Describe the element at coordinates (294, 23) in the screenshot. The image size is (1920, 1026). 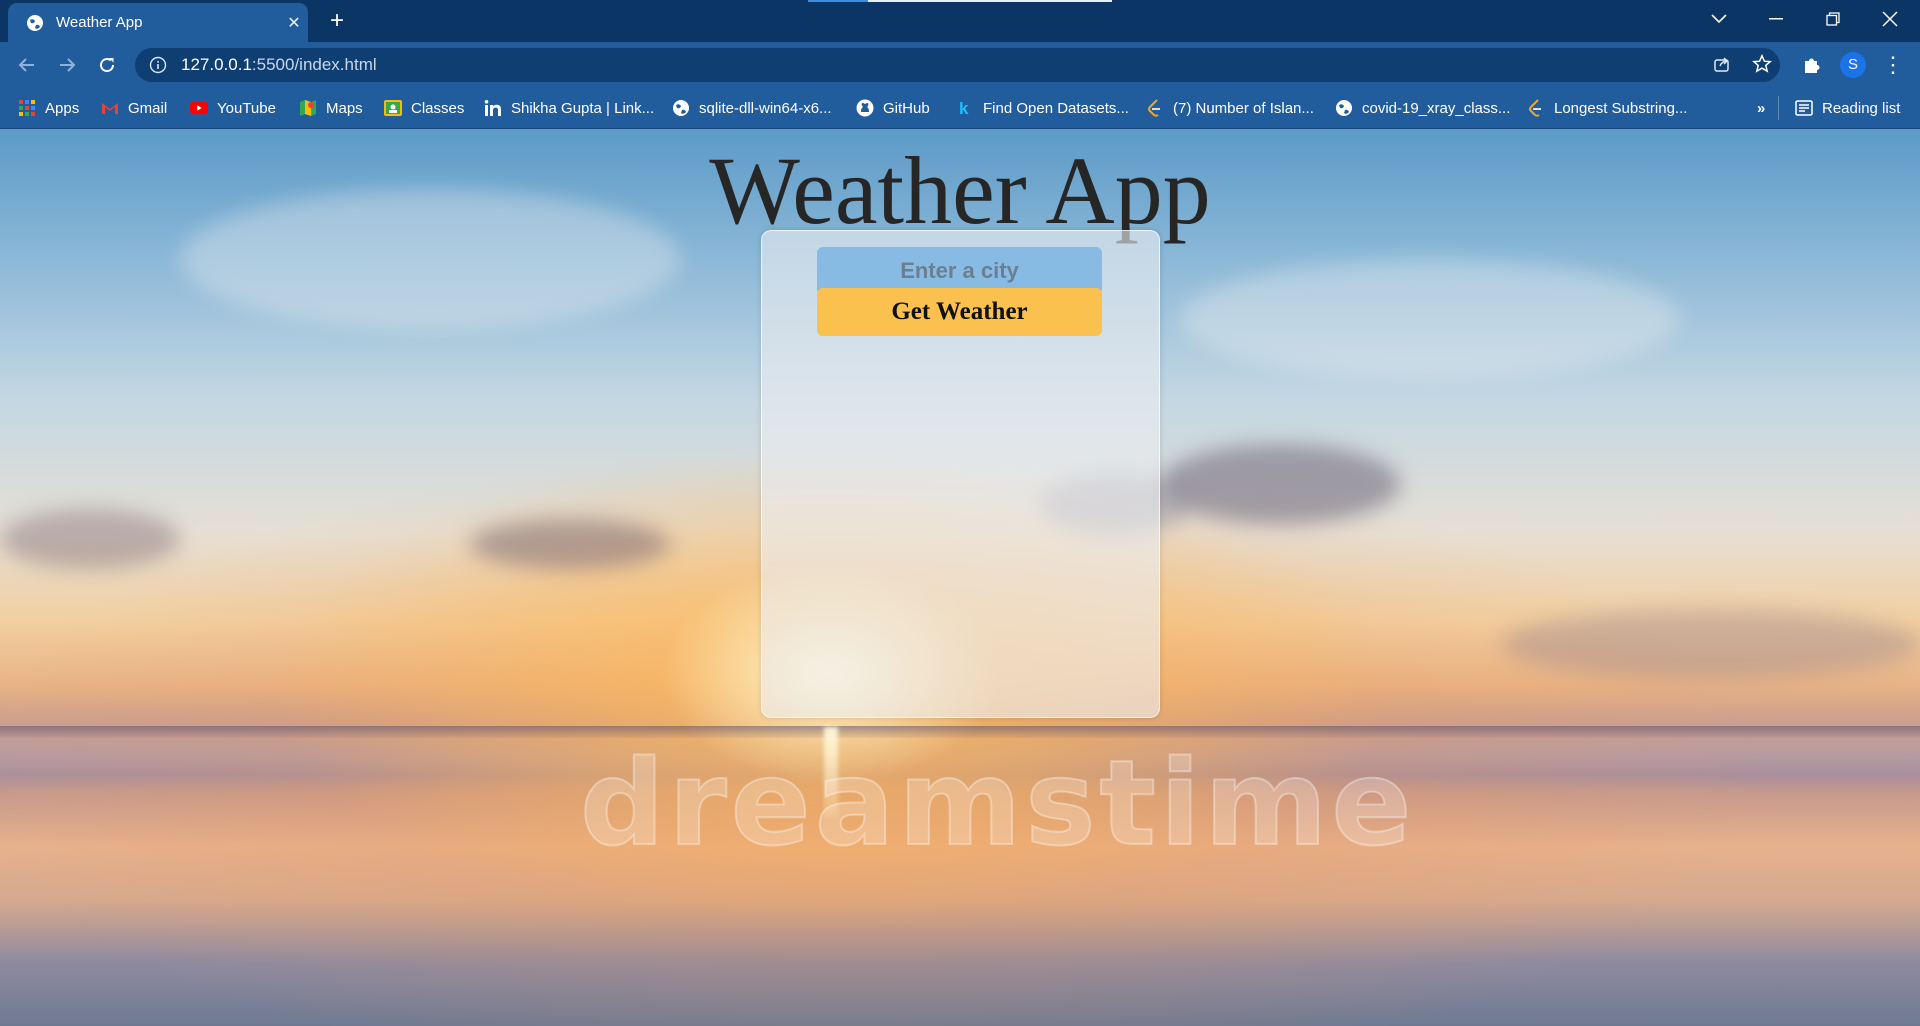
I see `close-tab-icon: ✕` at that location.